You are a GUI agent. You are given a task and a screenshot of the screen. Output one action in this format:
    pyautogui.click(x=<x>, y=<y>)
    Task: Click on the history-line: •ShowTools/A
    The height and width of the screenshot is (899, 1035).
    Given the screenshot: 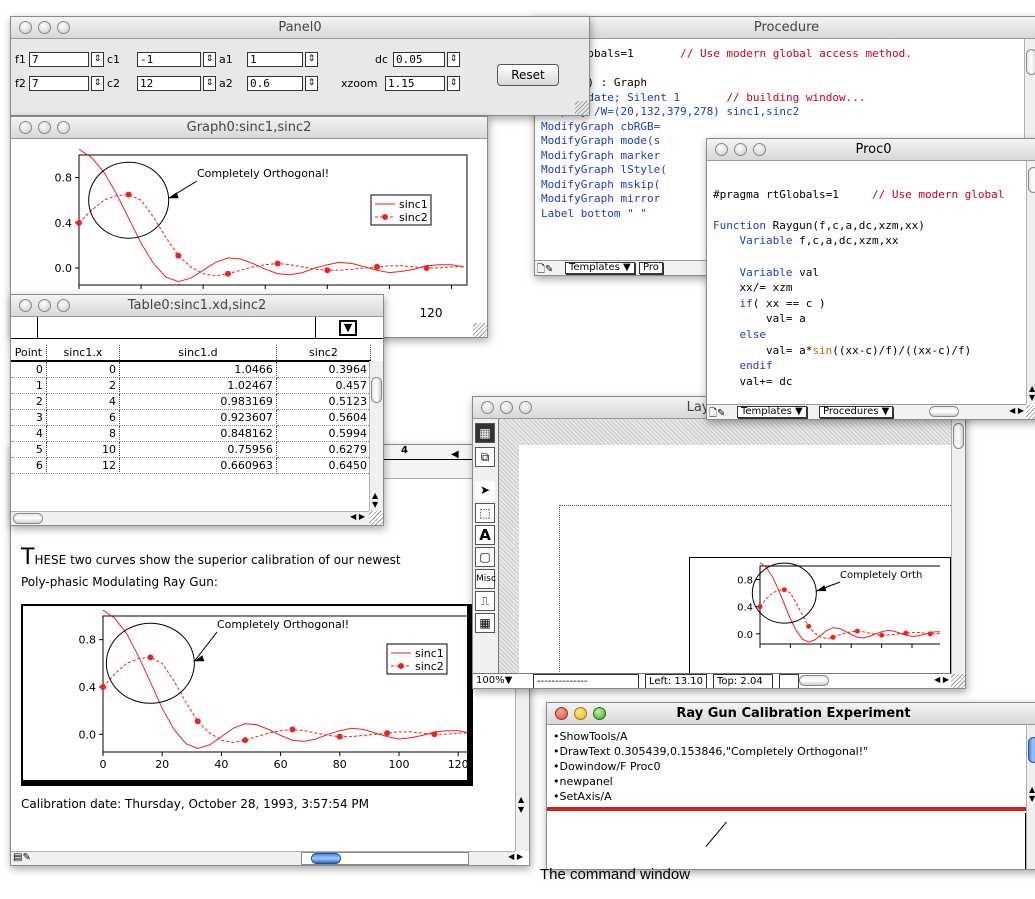 What is the action you would take?
    pyautogui.click(x=710, y=736)
    